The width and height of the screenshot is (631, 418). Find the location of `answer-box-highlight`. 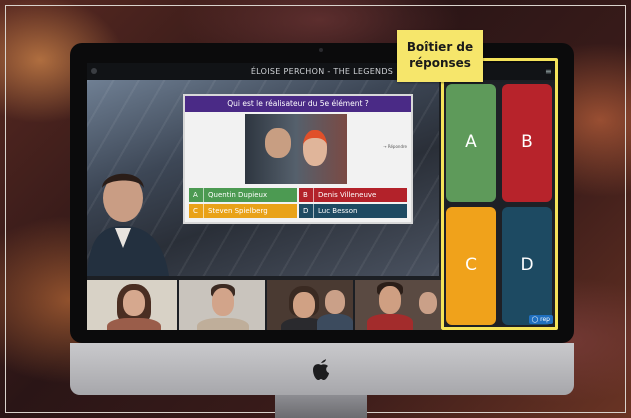

answer-box-highlight is located at coordinates (499, 194).